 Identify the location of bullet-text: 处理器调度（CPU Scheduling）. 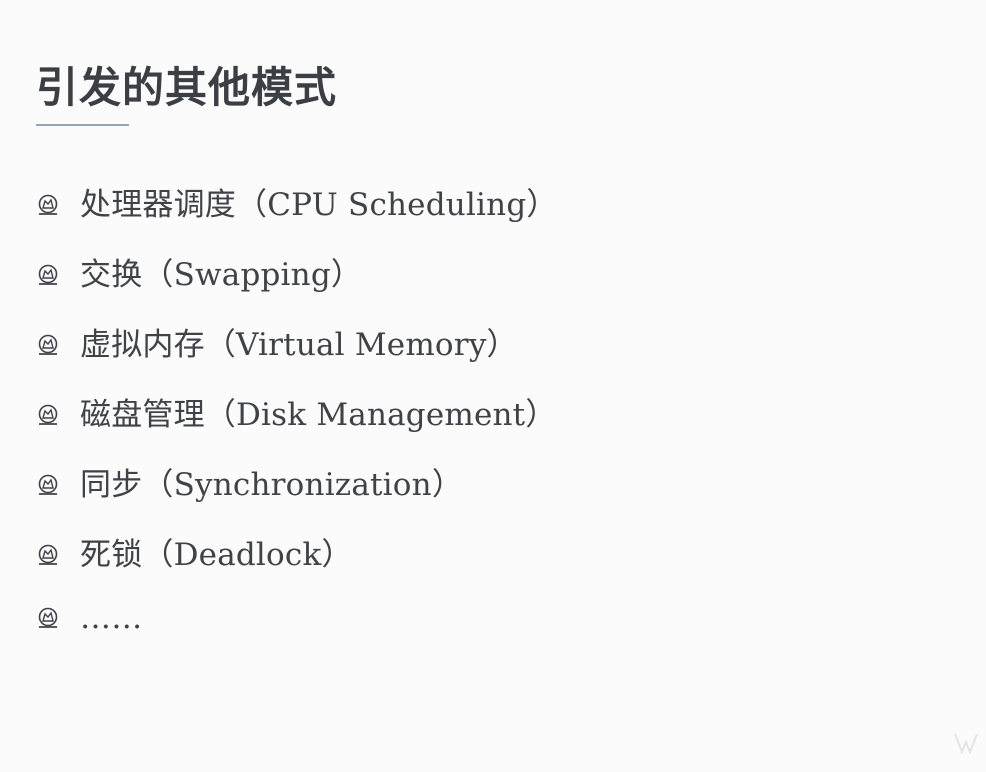
(319, 205).